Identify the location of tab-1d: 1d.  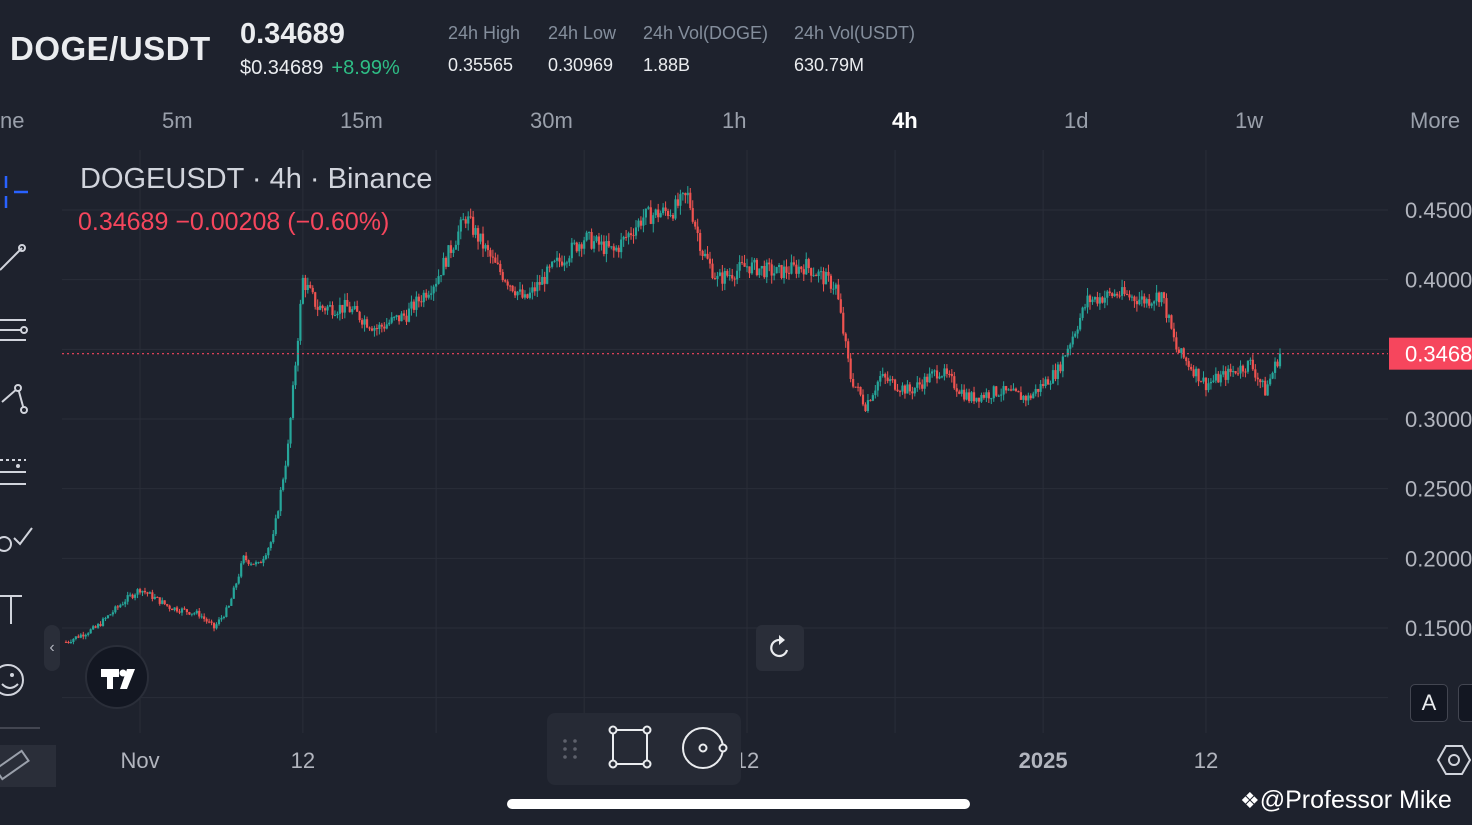
(1076, 121).